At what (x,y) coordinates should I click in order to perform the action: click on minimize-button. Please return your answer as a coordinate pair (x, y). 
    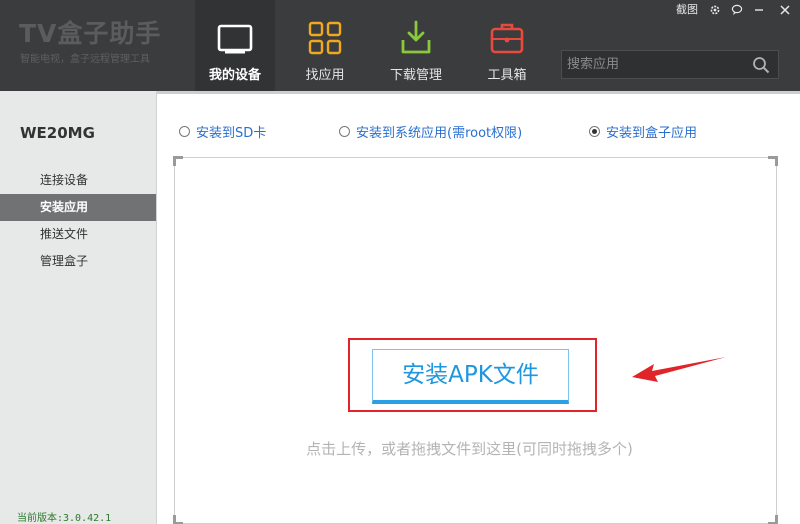
    Looking at the image, I should click on (759, 10).